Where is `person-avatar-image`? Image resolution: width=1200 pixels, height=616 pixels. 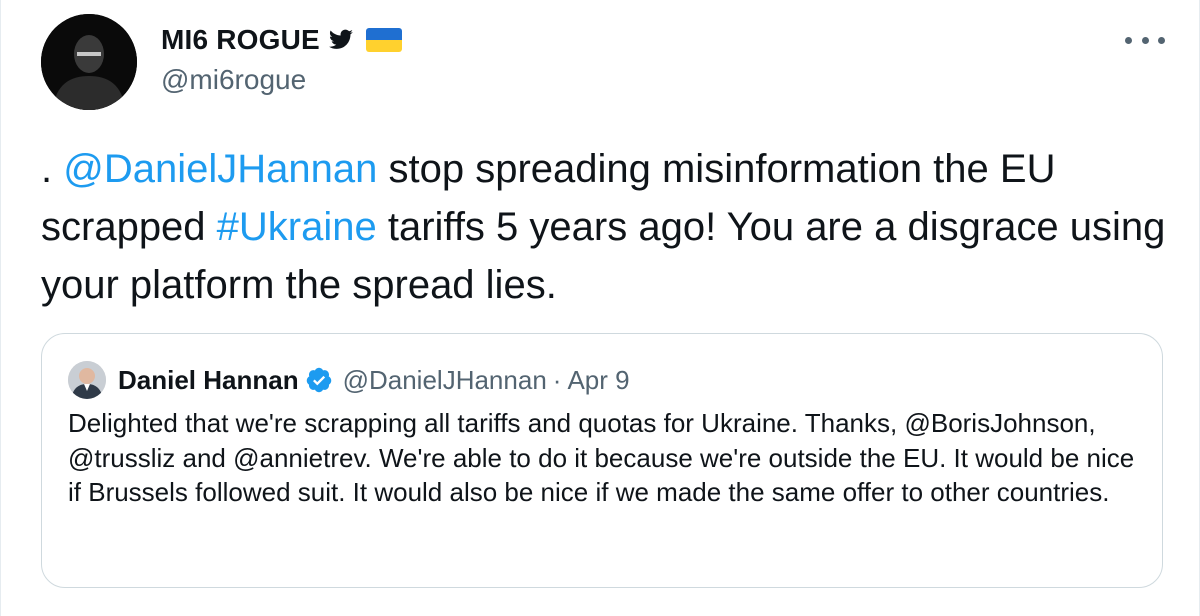
person-avatar-image is located at coordinates (87, 380).